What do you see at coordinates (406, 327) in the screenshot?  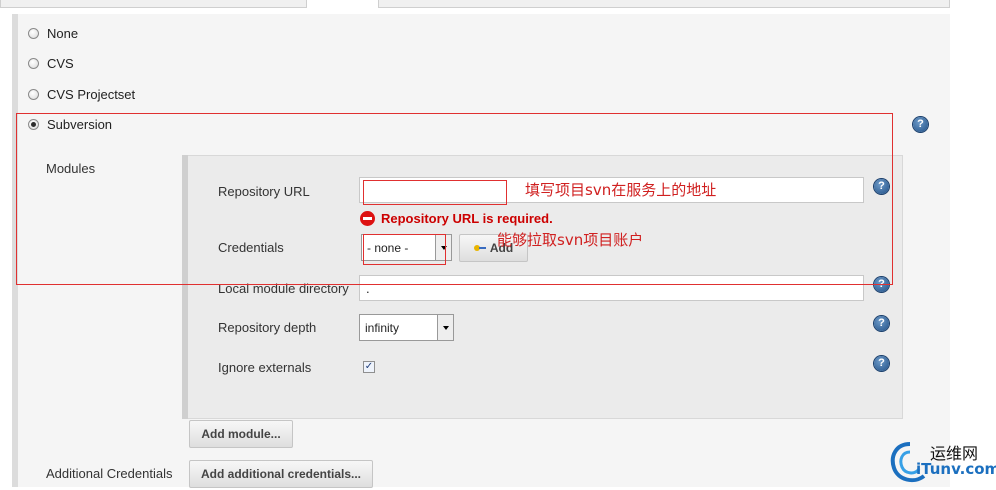 I see `repository-depth-select: infinity` at bounding box center [406, 327].